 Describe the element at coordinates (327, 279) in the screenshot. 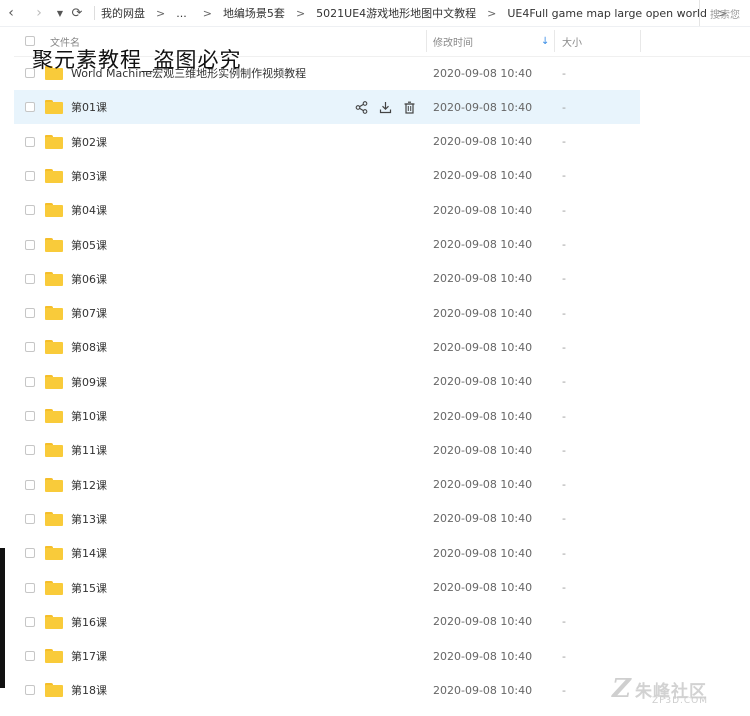

I see `table-row: 第06课 2020-09-08 10:40 -` at that location.